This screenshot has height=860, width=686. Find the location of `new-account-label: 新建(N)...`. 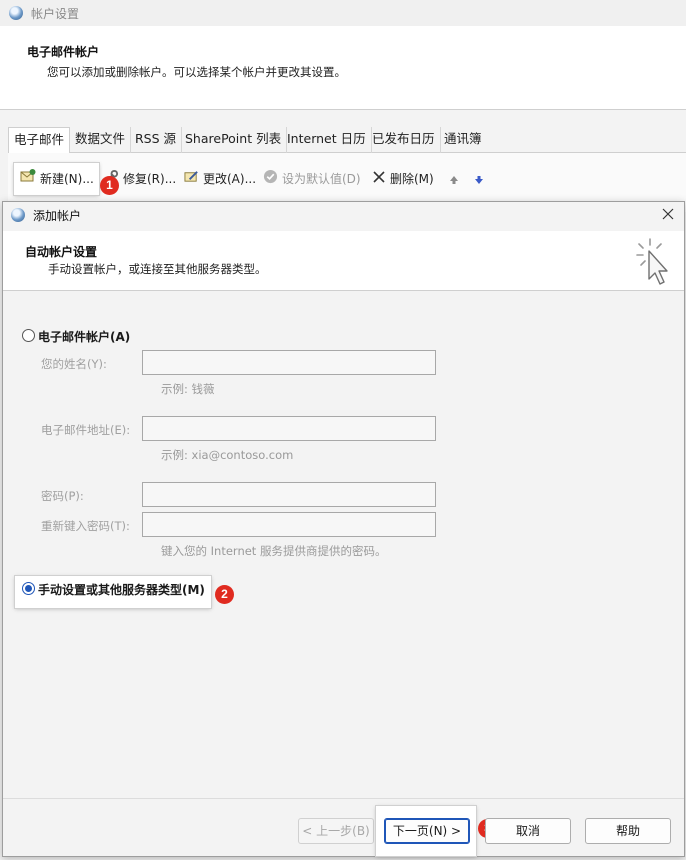

new-account-label: 新建(N)... is located at coordinates (67, 179).